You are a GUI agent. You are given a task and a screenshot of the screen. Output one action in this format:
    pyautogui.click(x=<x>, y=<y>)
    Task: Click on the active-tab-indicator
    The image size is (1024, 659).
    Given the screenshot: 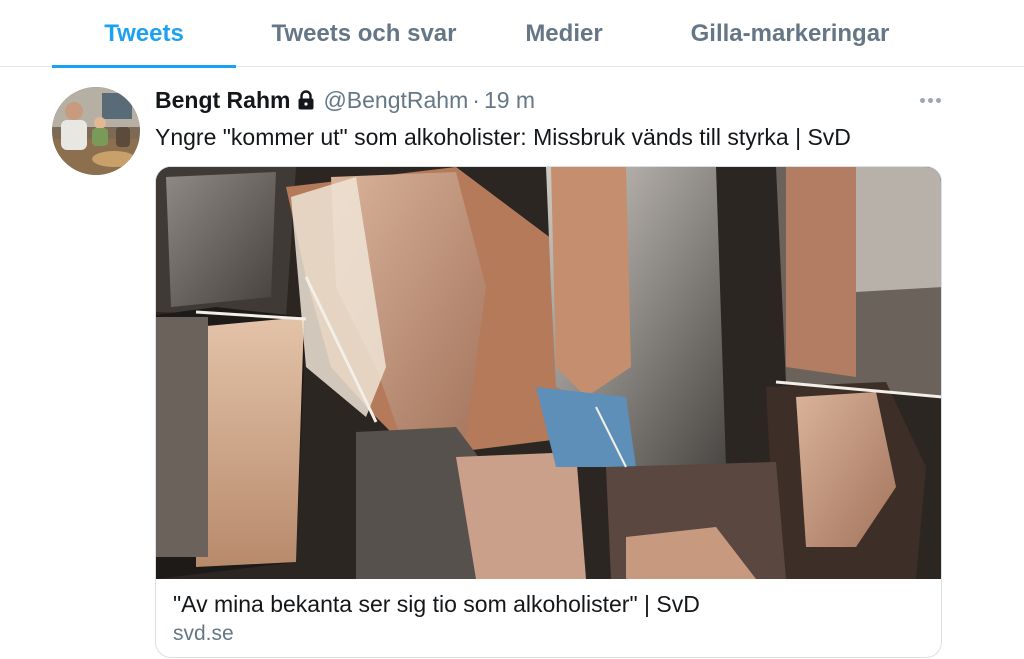 What is the action you would take?
    pyautogui.click(x=144, y=66)
    